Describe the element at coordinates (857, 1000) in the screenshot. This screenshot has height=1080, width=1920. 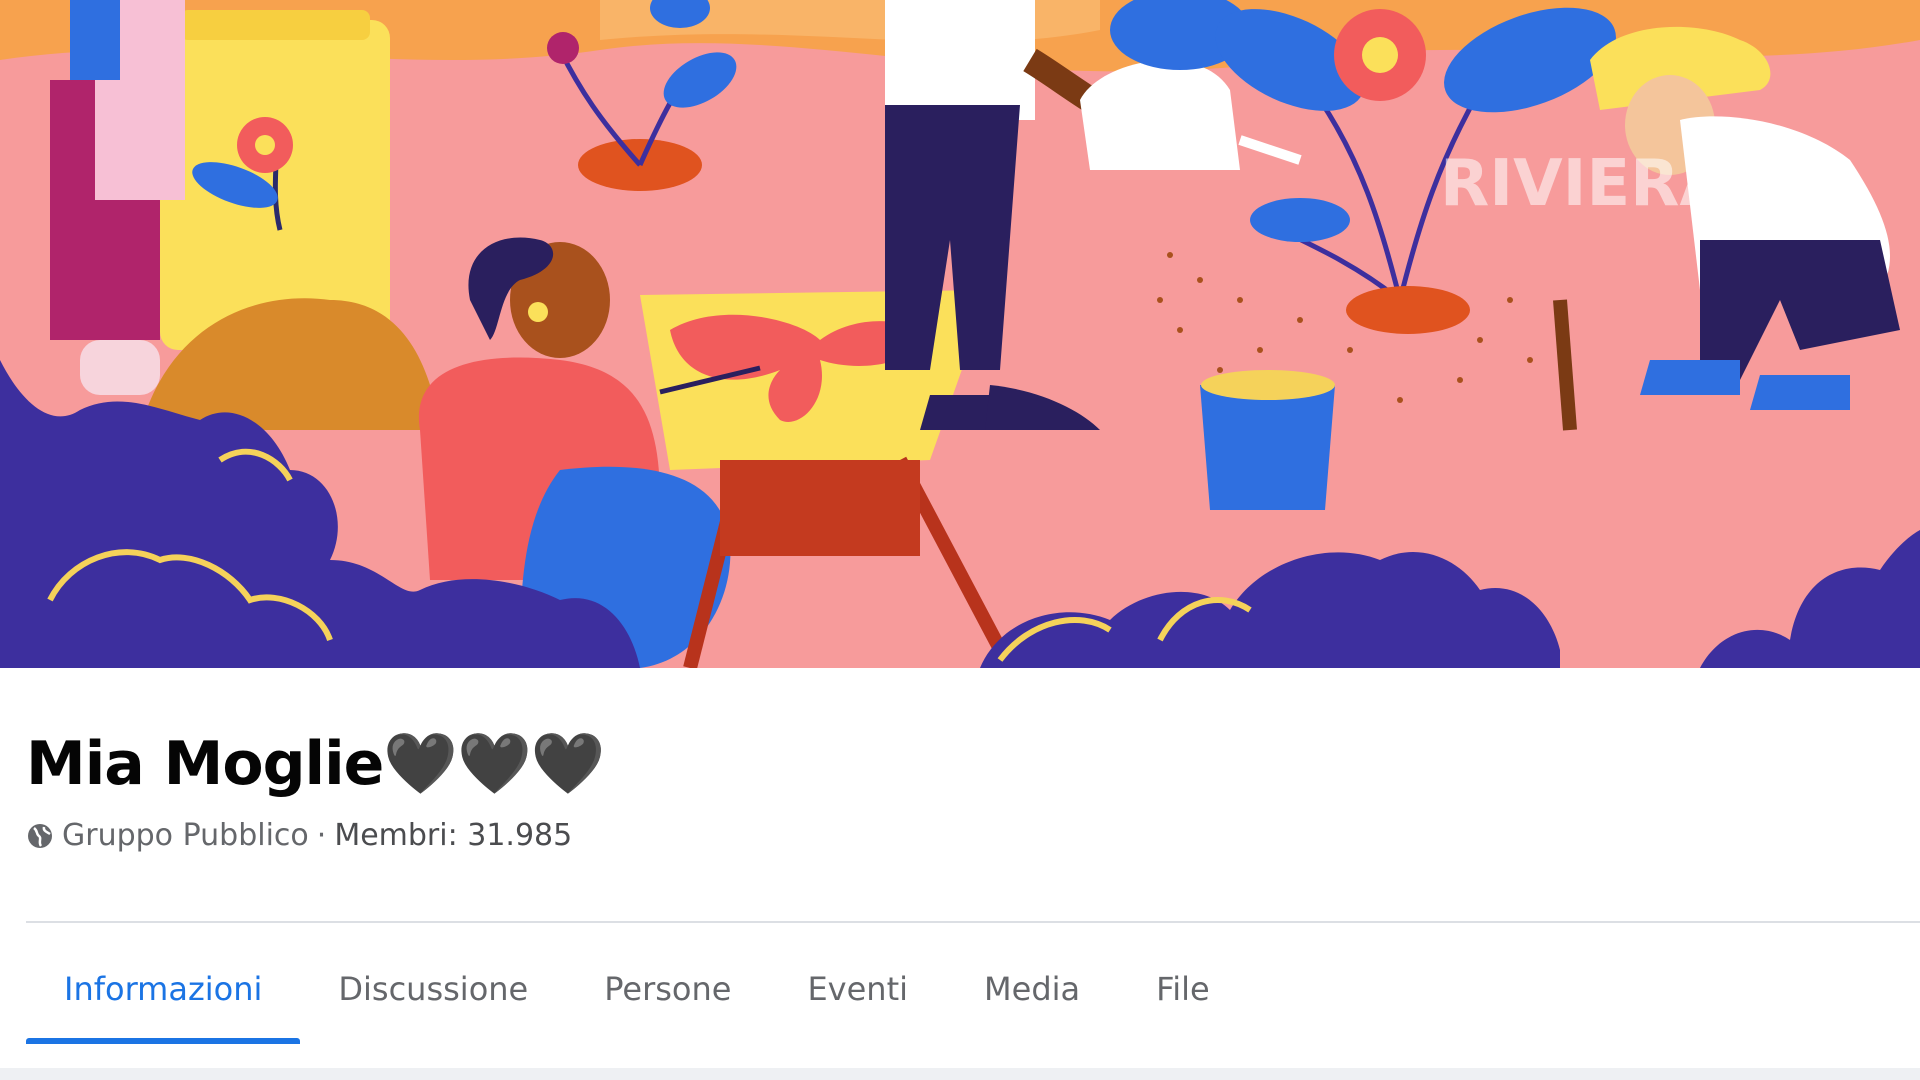
I see `tab-eventi: Eventi` at that location.